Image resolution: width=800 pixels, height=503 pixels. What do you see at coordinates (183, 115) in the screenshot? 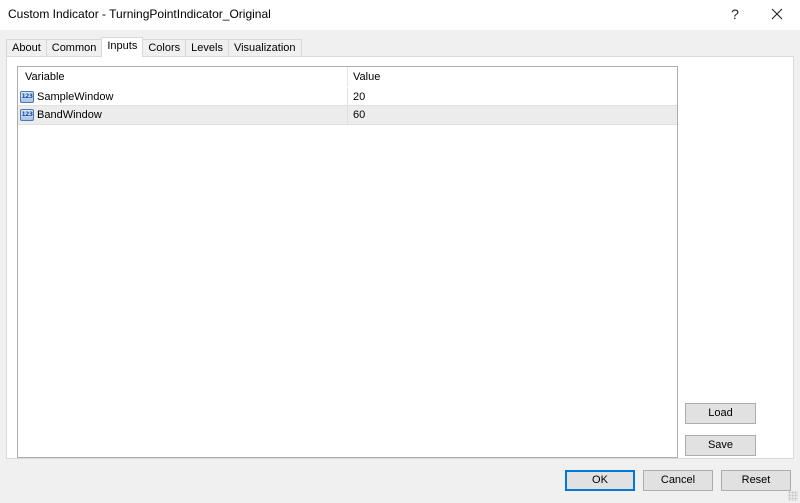
I see `variable-cell: 123 BandWindow` at bounding box center [183, 115].